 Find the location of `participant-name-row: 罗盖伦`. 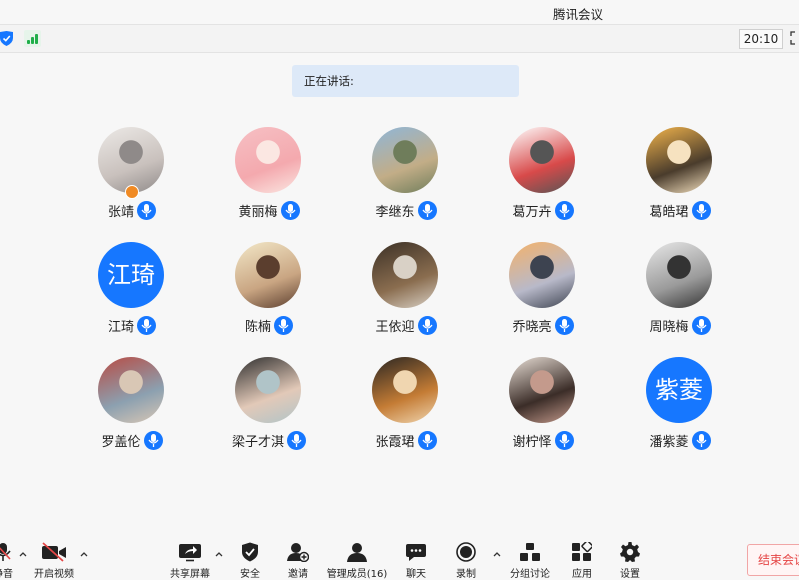

participant-name-row: 罗盖伦 is located at coordinates (132, 440).